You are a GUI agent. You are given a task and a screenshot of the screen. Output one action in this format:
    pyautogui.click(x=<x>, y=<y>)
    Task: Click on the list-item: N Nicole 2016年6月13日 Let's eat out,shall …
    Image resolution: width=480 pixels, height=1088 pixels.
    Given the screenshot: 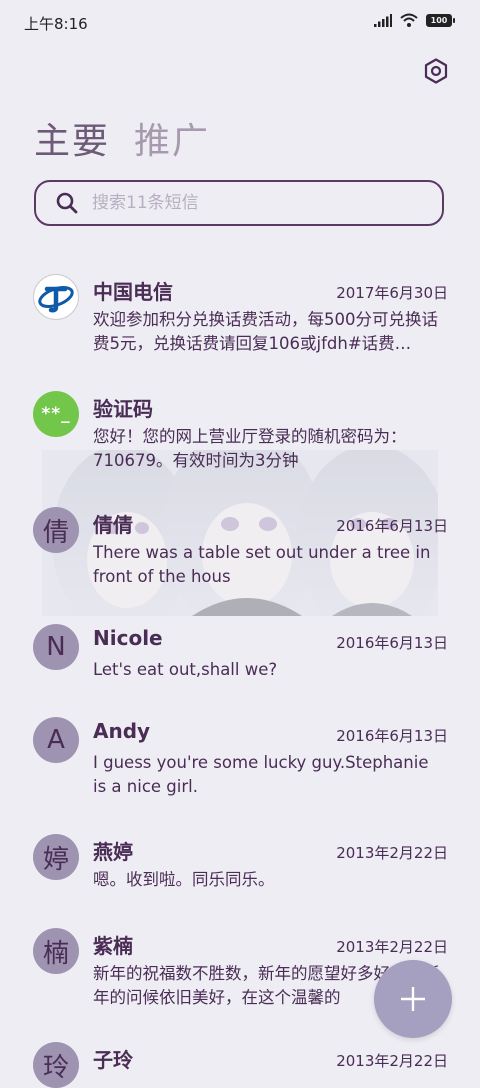 What is the action you would take?
    pyautogui.click(x=240, y=652)
    